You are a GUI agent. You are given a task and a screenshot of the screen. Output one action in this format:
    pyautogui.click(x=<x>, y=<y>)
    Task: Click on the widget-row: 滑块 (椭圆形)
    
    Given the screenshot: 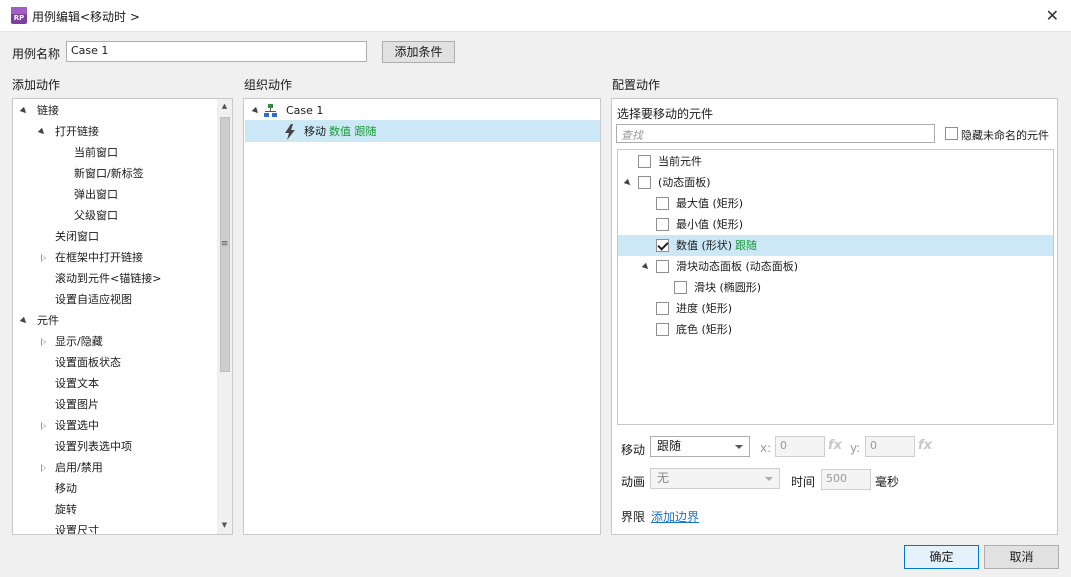 What is the action you would take?
    pyautogui.click(x=835, y=287)
    